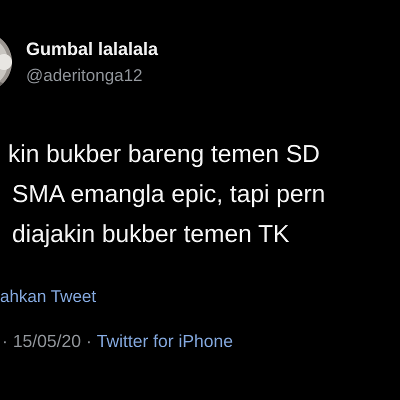 The height and width of the screenshot is (400, 400). What do you see at coordinates (46, 341) in the screenshot?
I see `tweet-date: 15/05/20` at bounding box center [46, 341].